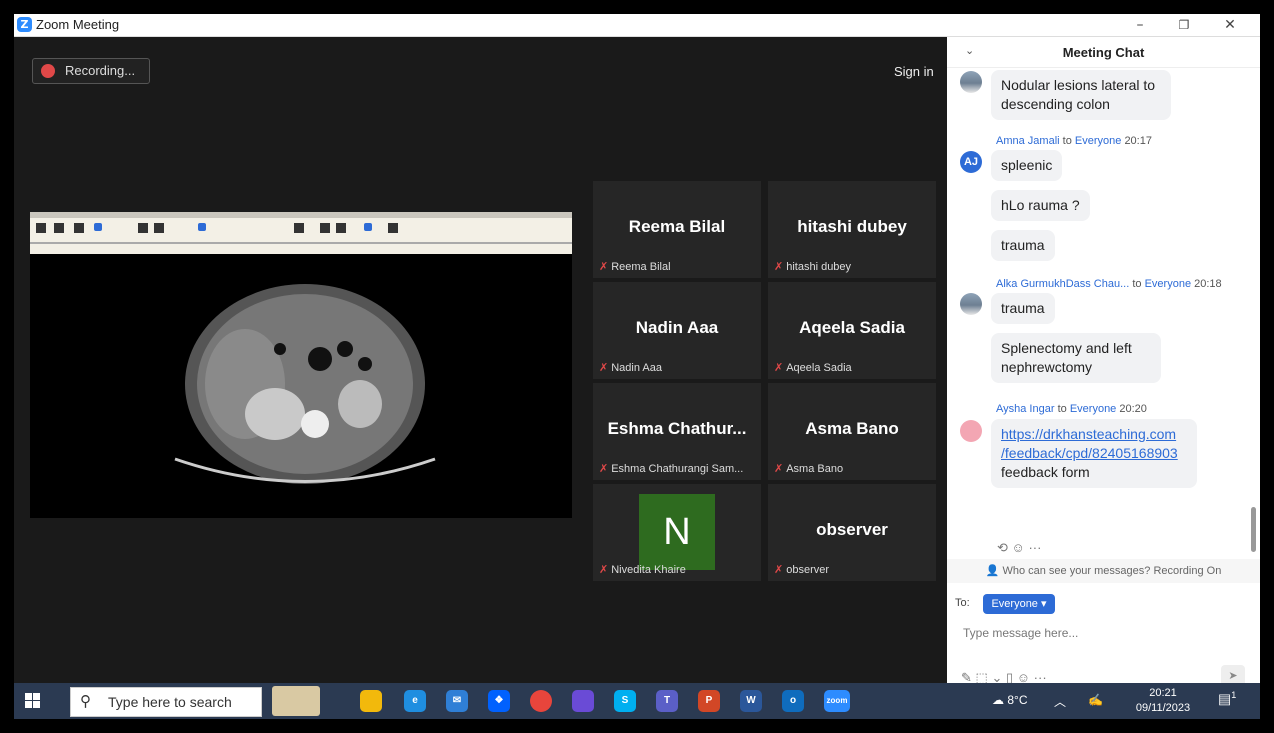  Describe the element at coordinates (170, 702) in the screenshot. I see `search-placeholder: Type here to search` at that location.